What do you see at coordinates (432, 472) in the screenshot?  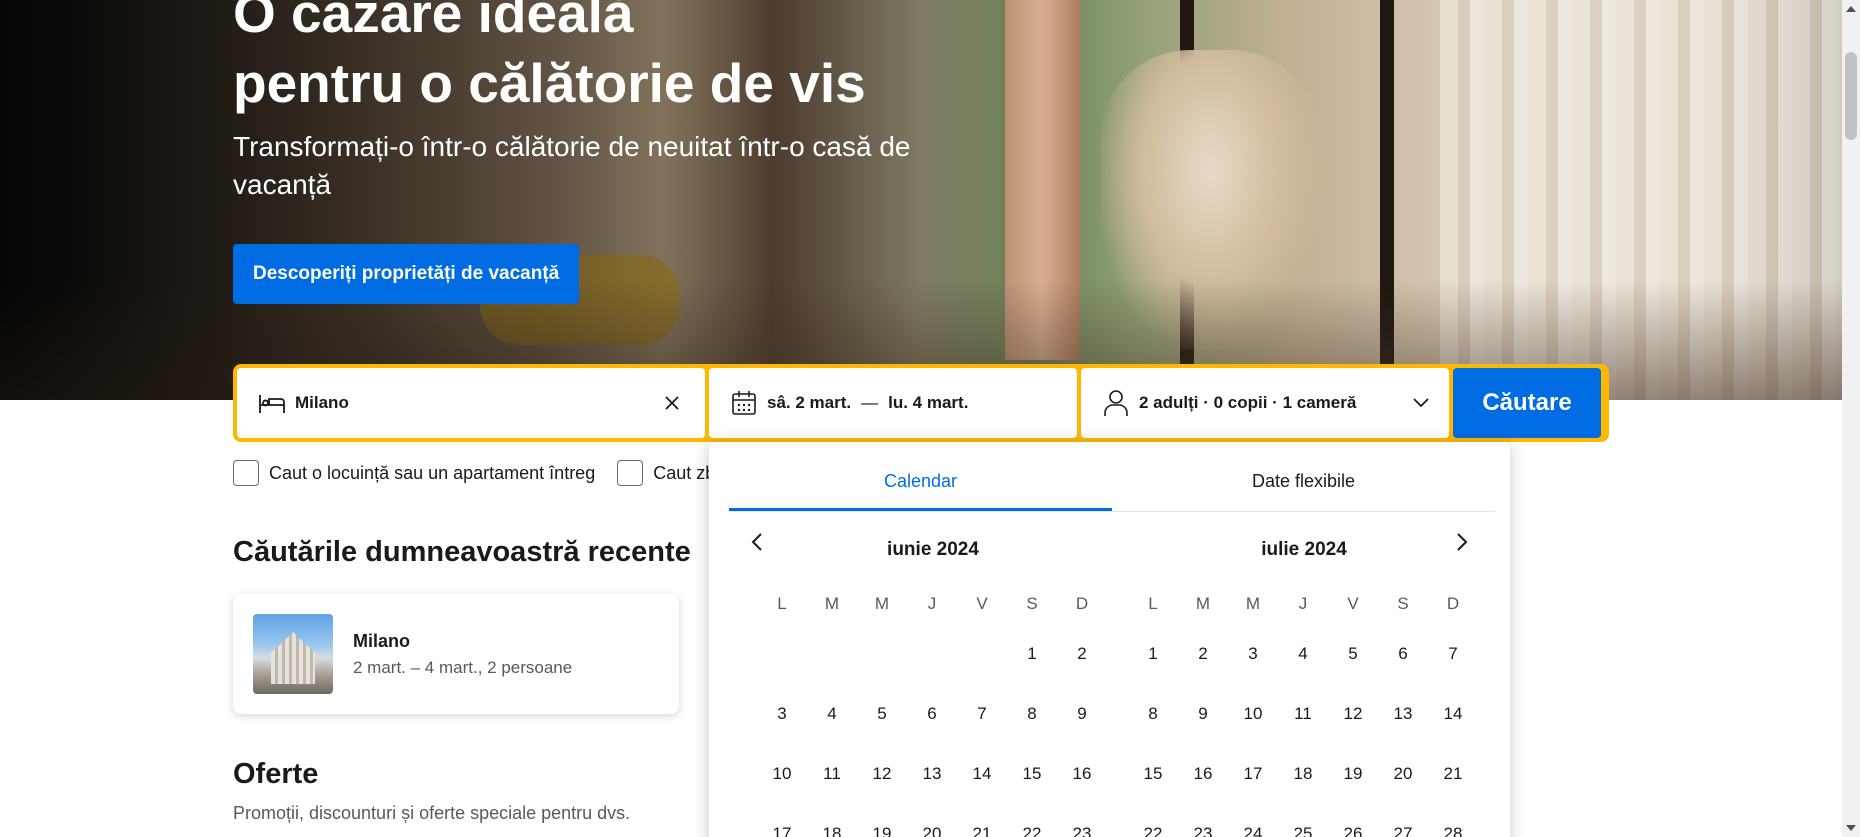 I see `whole-home-label: Caut o locuință sau un apartament întreg` at bounding box center [432, 472].